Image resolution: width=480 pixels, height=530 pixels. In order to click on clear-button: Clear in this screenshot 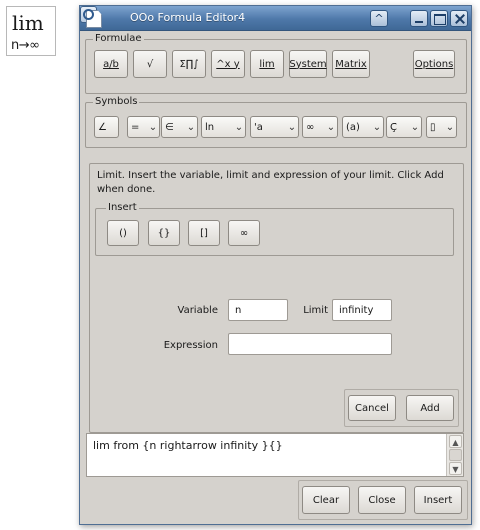, I will do `click(326, 500)`.